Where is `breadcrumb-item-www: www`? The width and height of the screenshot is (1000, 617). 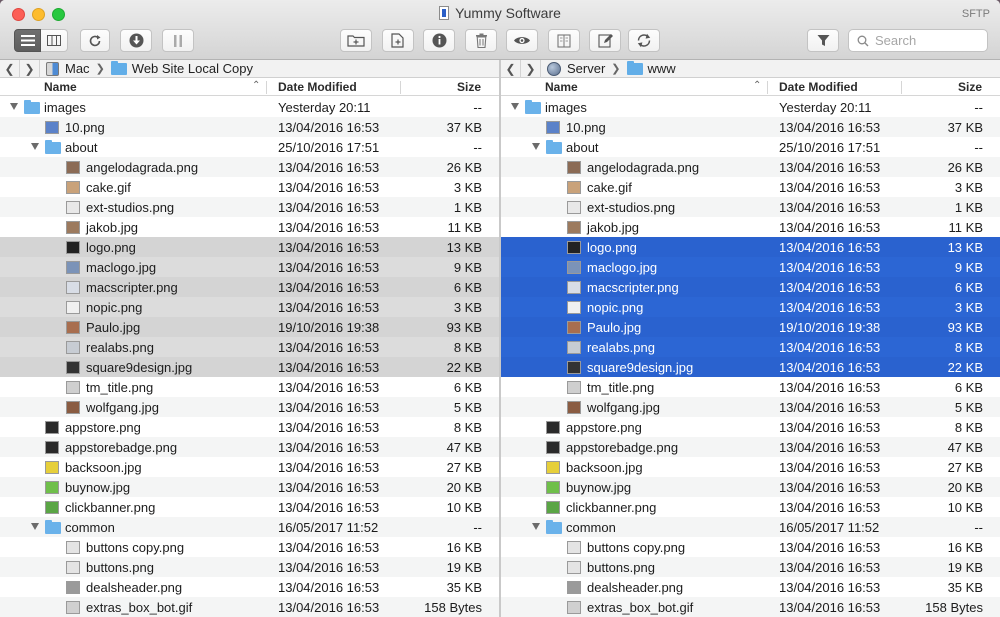 breadcrumb-item-www: www is located at coordinates (662, 68).